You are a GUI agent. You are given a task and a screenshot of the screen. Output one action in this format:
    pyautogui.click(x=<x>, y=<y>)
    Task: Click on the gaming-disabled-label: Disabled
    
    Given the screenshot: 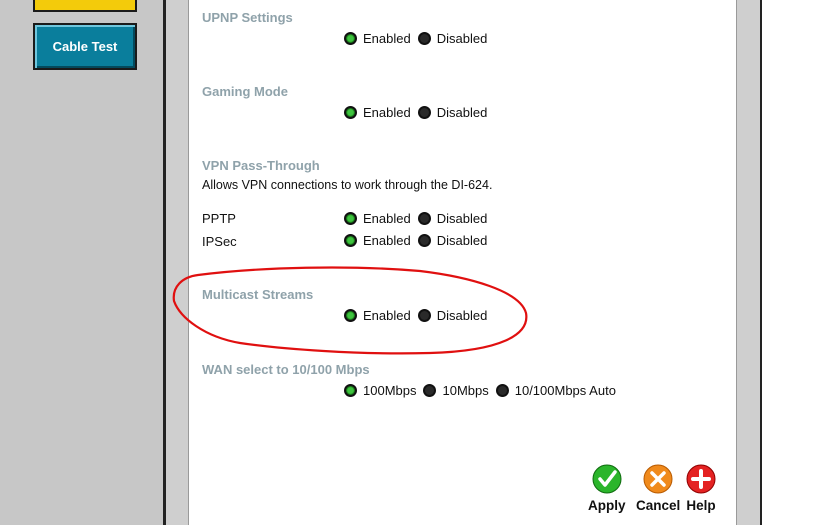 What is the action you would take?
    pyautogui.click(x=462, y=112)
    